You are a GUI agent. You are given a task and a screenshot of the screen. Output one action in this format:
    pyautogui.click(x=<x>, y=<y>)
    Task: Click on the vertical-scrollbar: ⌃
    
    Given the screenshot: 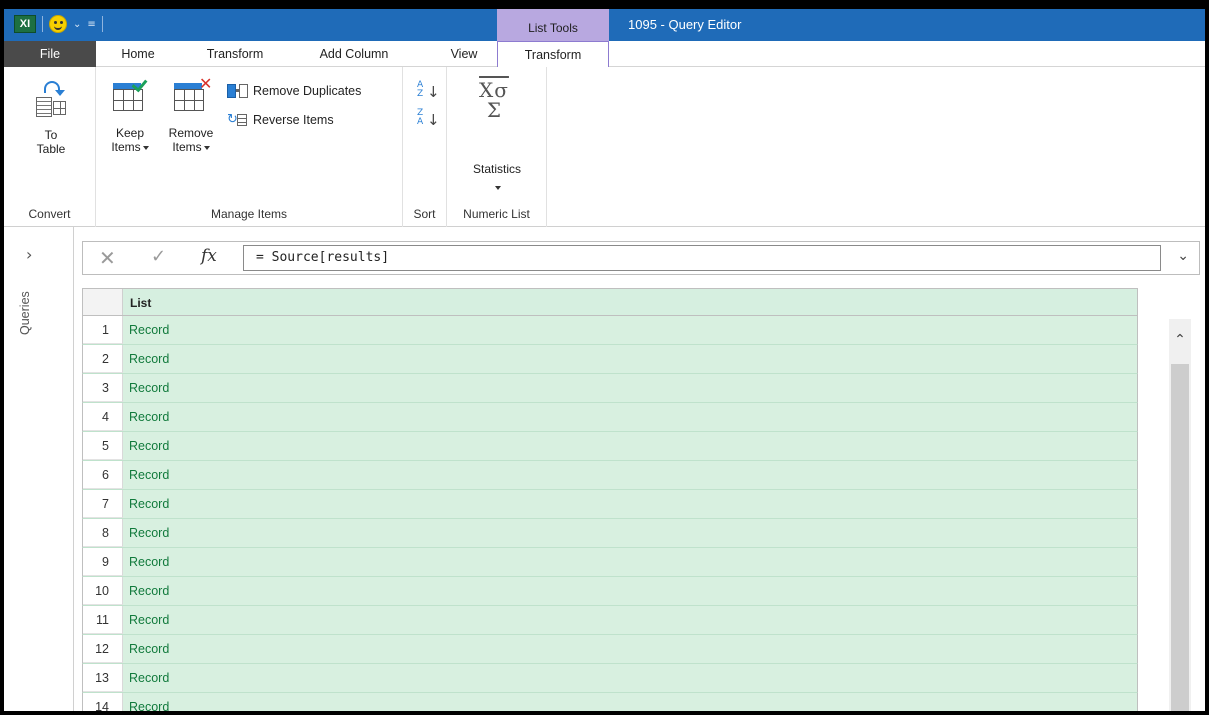 What is the action you would take?
    pyautogui.click(x=1180, y=515)
    